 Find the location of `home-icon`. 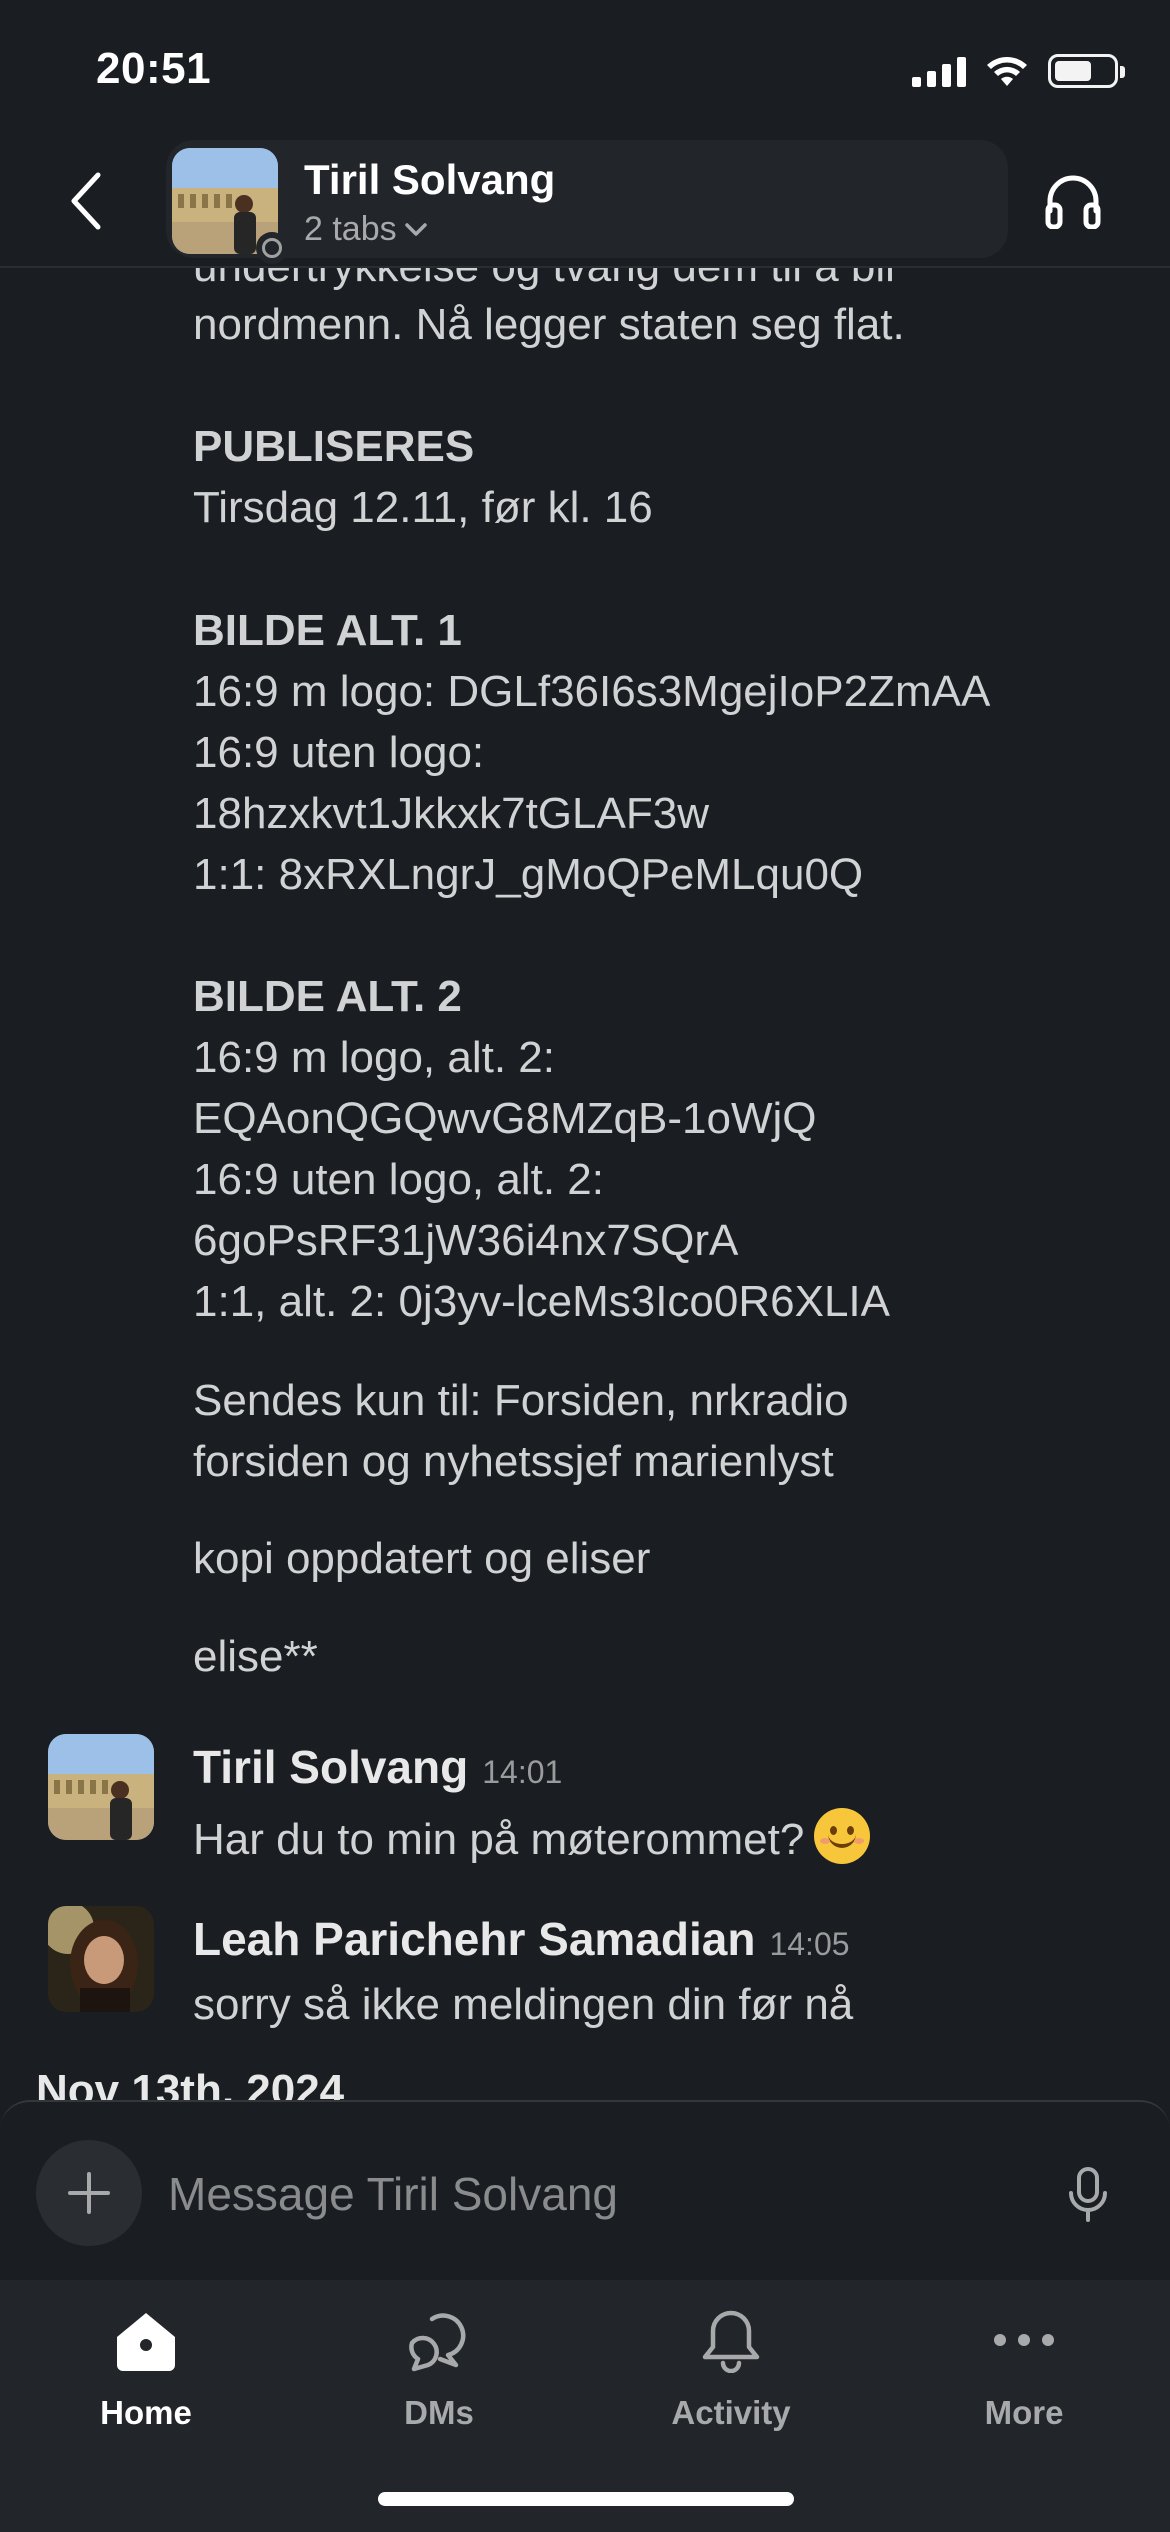

home-icon is located at coordinates (146, 2340).